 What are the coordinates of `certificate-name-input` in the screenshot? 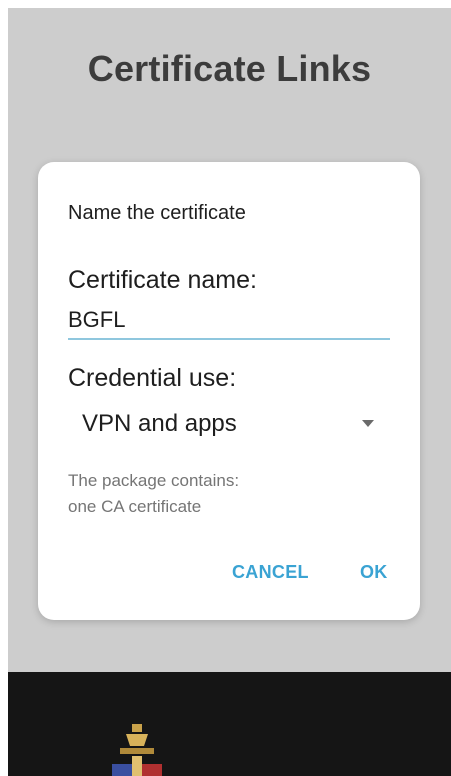 It's located at (229, 321).